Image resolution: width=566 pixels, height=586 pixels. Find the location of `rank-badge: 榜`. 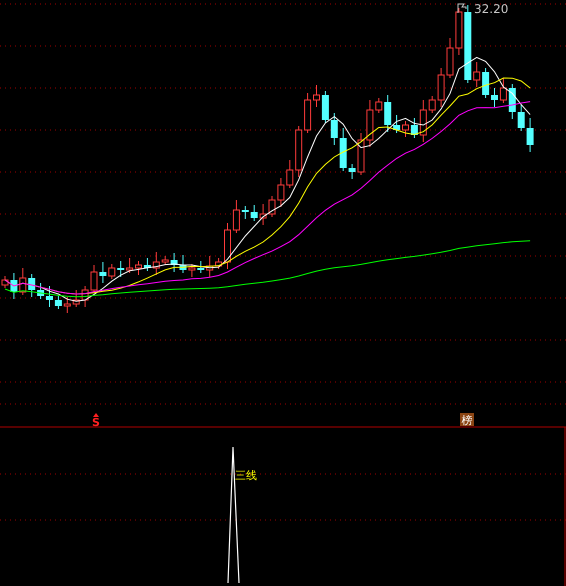

rank-badge: 榜 is located at coordinates (467, 420).